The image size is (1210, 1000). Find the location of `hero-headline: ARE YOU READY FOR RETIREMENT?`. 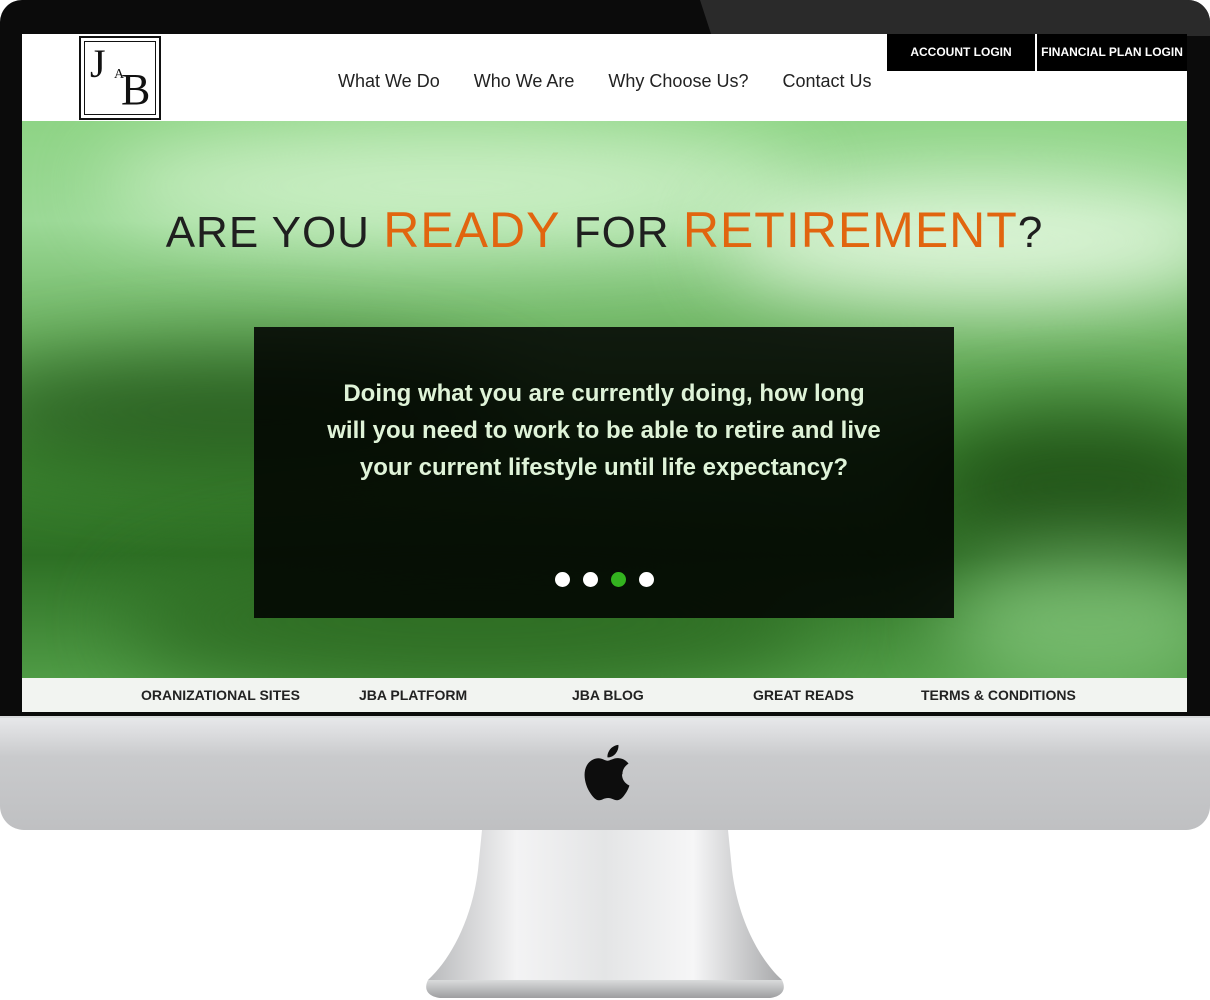

hero-headline: ARE YOU READY FOR RETIREMENT? is located at coordinates (604, 230).